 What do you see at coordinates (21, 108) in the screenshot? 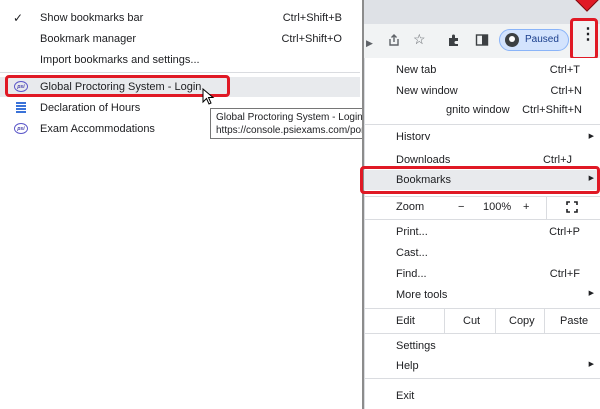
I see `document-icon` at bounding box center [21, 108].